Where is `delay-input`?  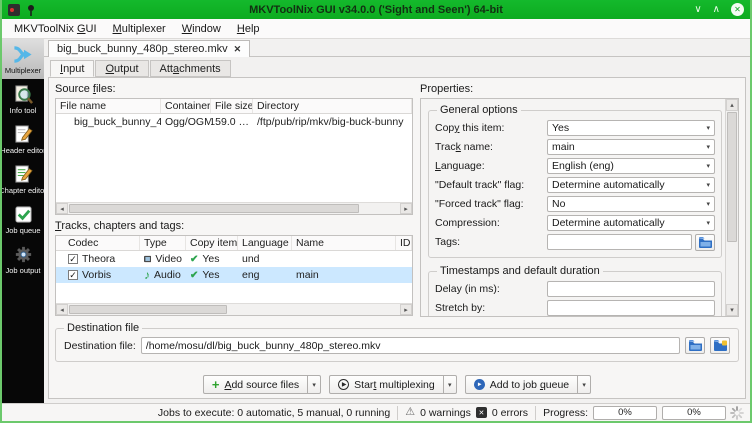 delay-input is located at coordinates (631, 289).